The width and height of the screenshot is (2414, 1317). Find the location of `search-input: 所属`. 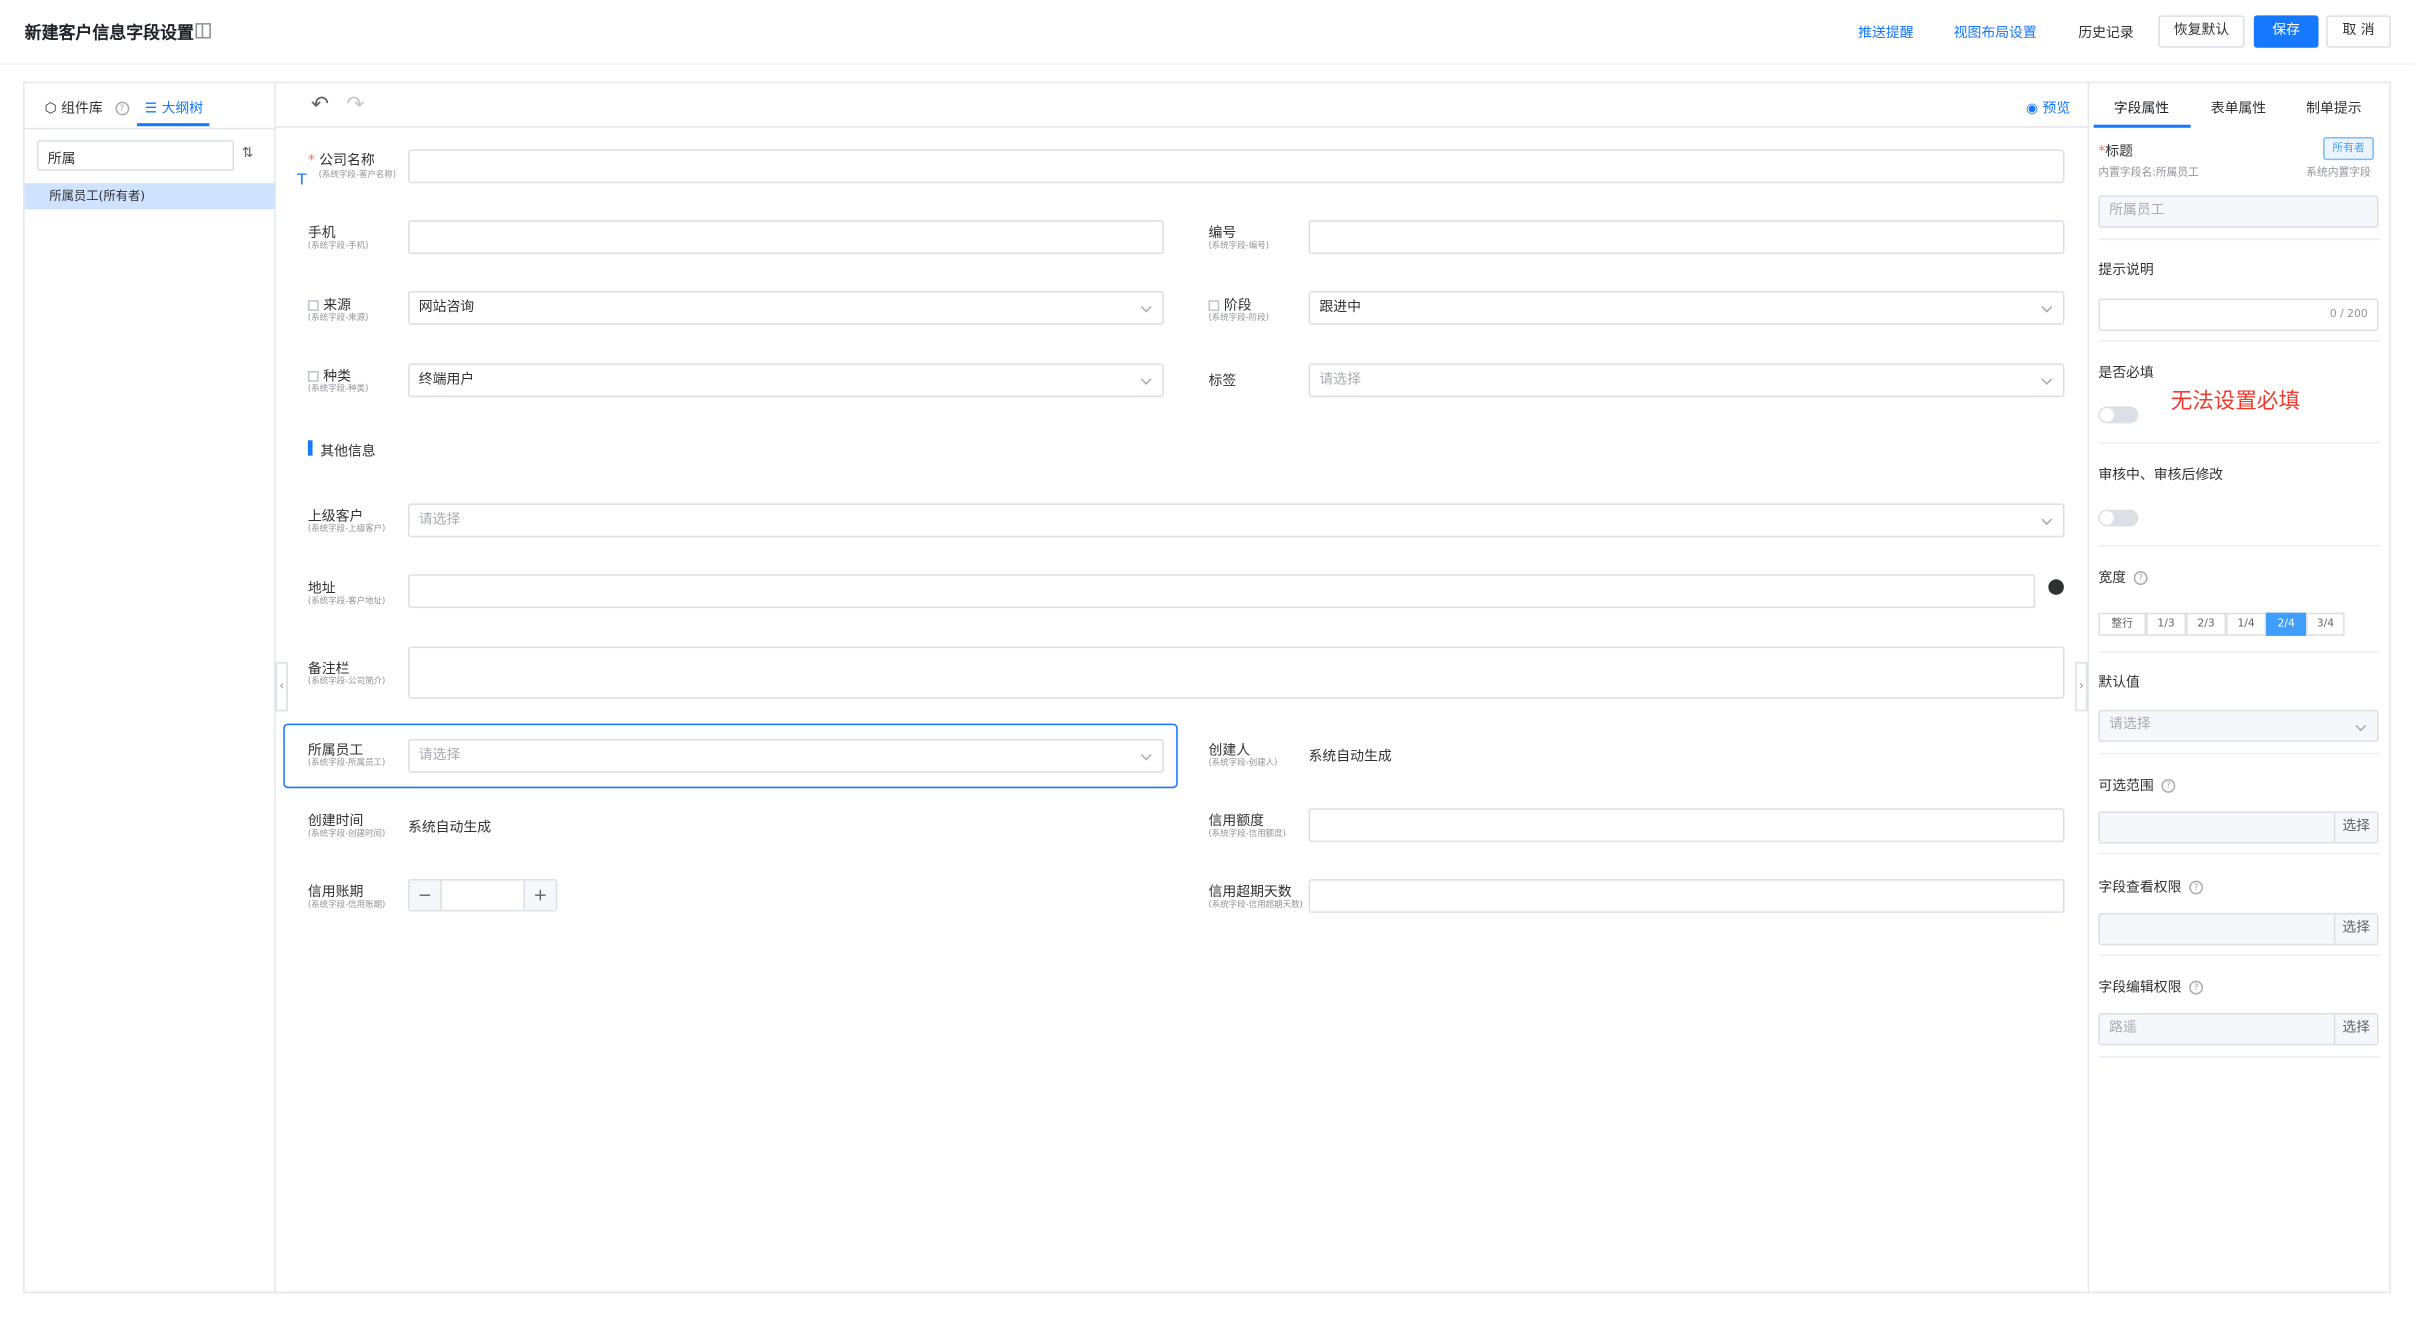

search-input: 所属 is located at coordinates (135, 155).